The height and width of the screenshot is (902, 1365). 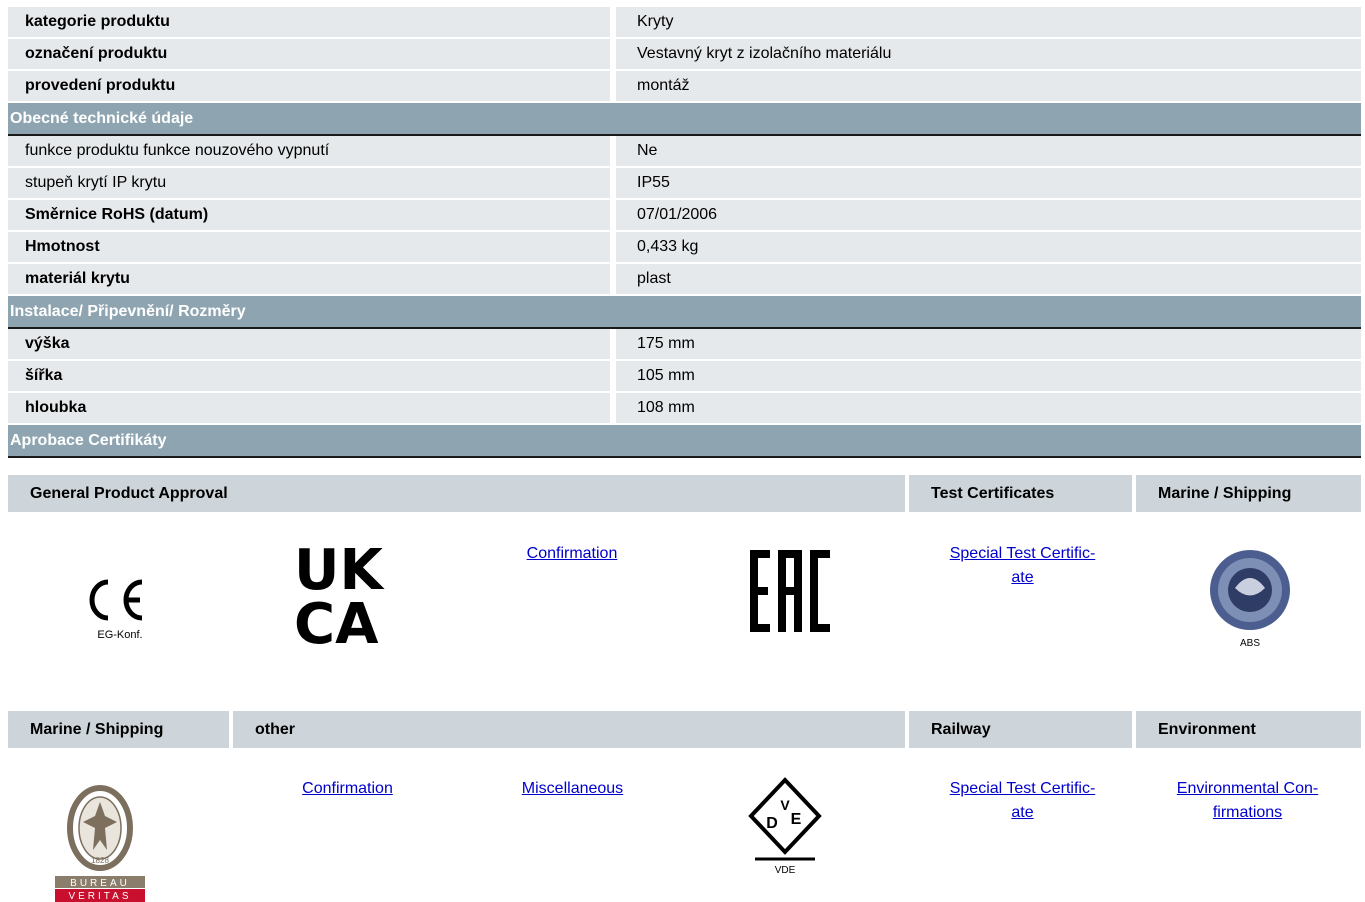 I want to click on bureau-veritas-logo: 1828 BUREAU VERITAS, so click(x=100, y=841).